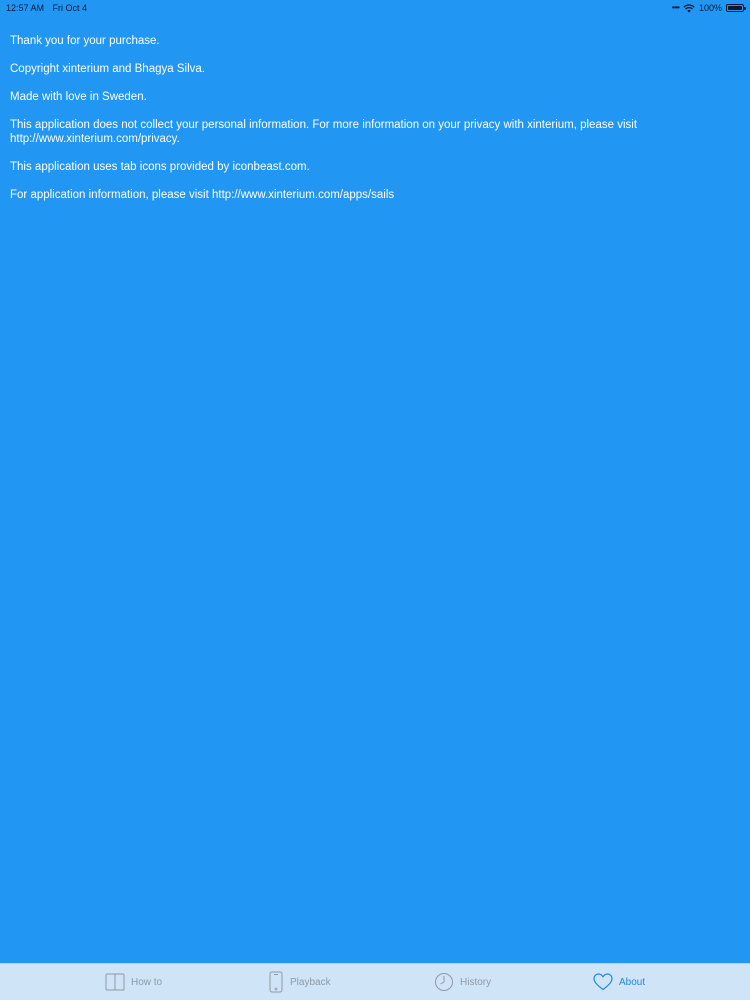 The image size is (750, 1000). I want to click on status-bar: 12:57 AM Fri Oct 4 •••• 100%, so click(375, 8).